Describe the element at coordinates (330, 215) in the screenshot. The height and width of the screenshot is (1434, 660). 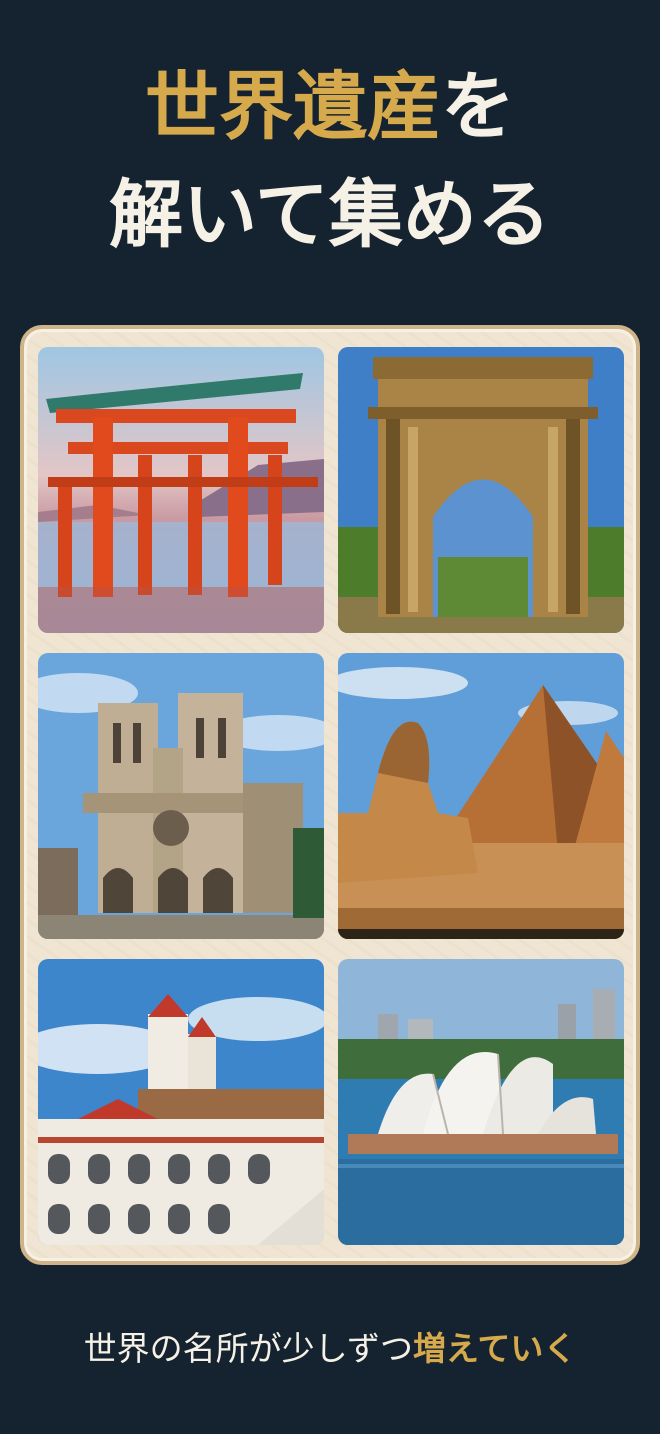
I see `headline-line-2: 解いて集める` at that location.